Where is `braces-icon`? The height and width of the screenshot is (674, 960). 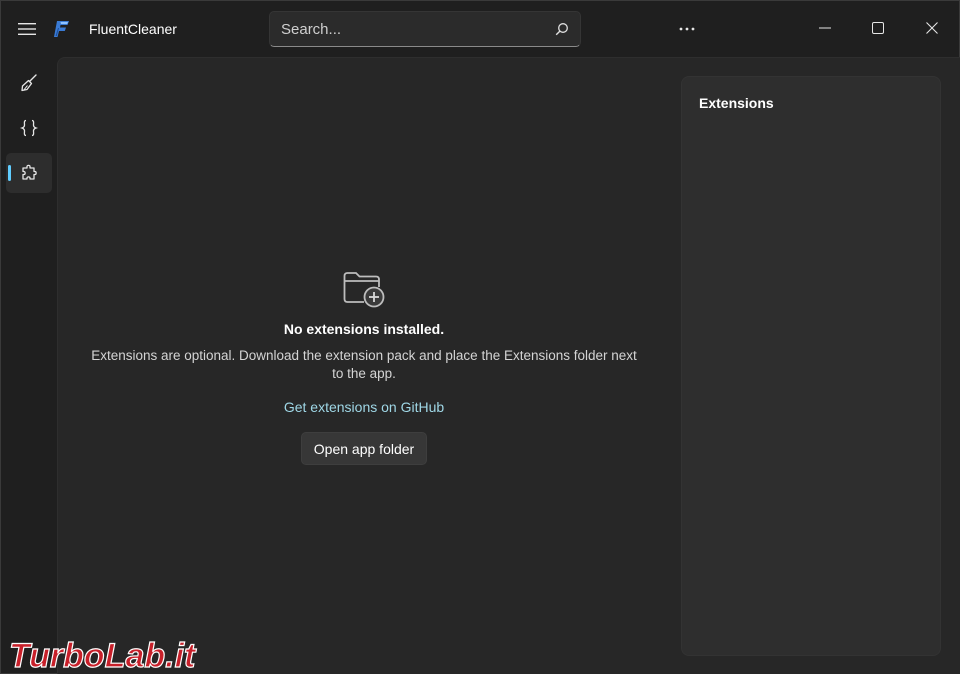 braces-icon is located at coordinates (29, 128).